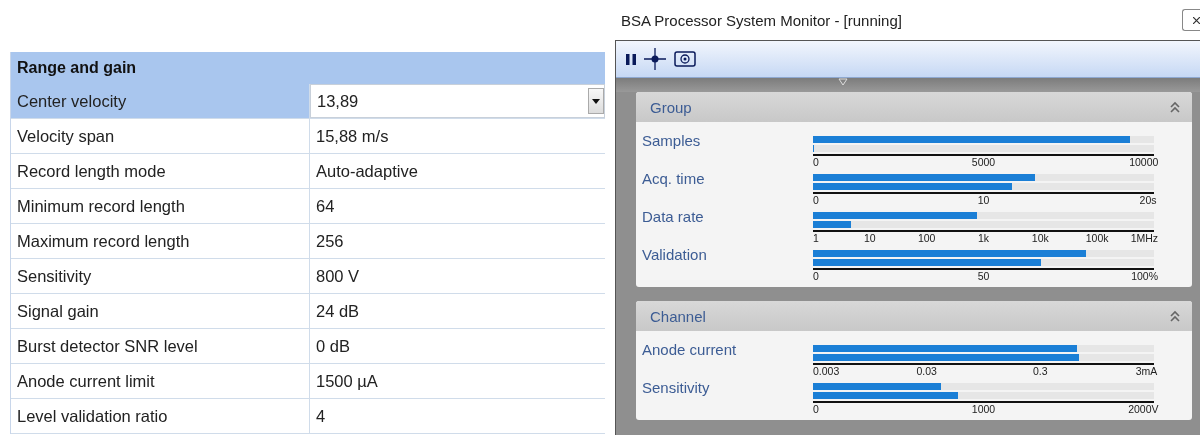  What do you see at coordinates (308, 68) in the screenshot?
I see `section-header: Range and gain` at bounding box center [308, 68].